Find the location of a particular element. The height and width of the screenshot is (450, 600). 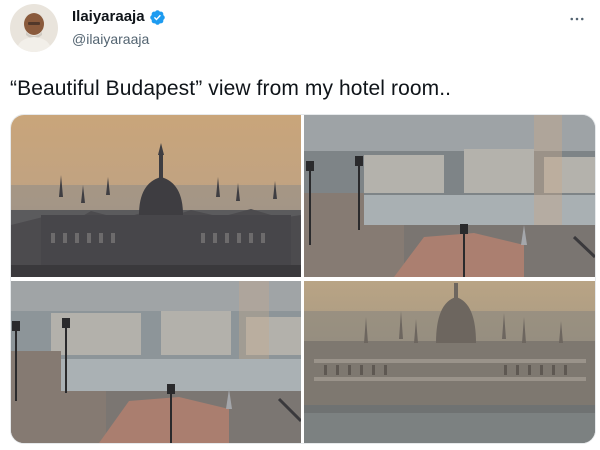

avatar is located at coordinates (34, 28).